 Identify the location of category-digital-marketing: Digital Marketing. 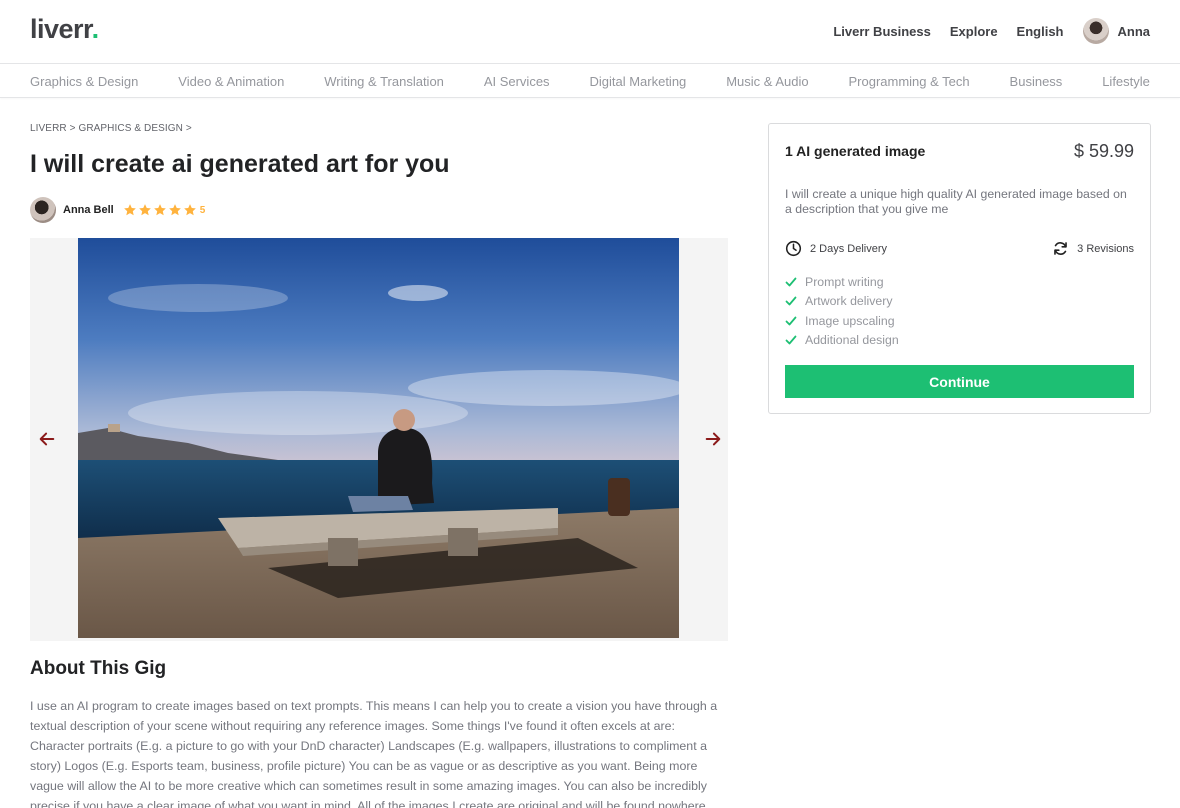
(637, 81).